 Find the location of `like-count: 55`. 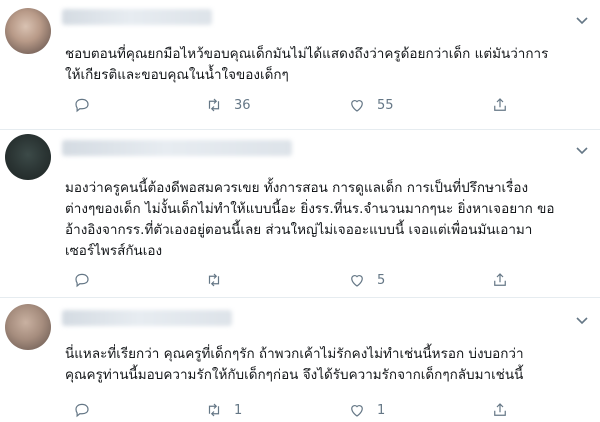

like-count: 55 is located at coordinates (385, 105).